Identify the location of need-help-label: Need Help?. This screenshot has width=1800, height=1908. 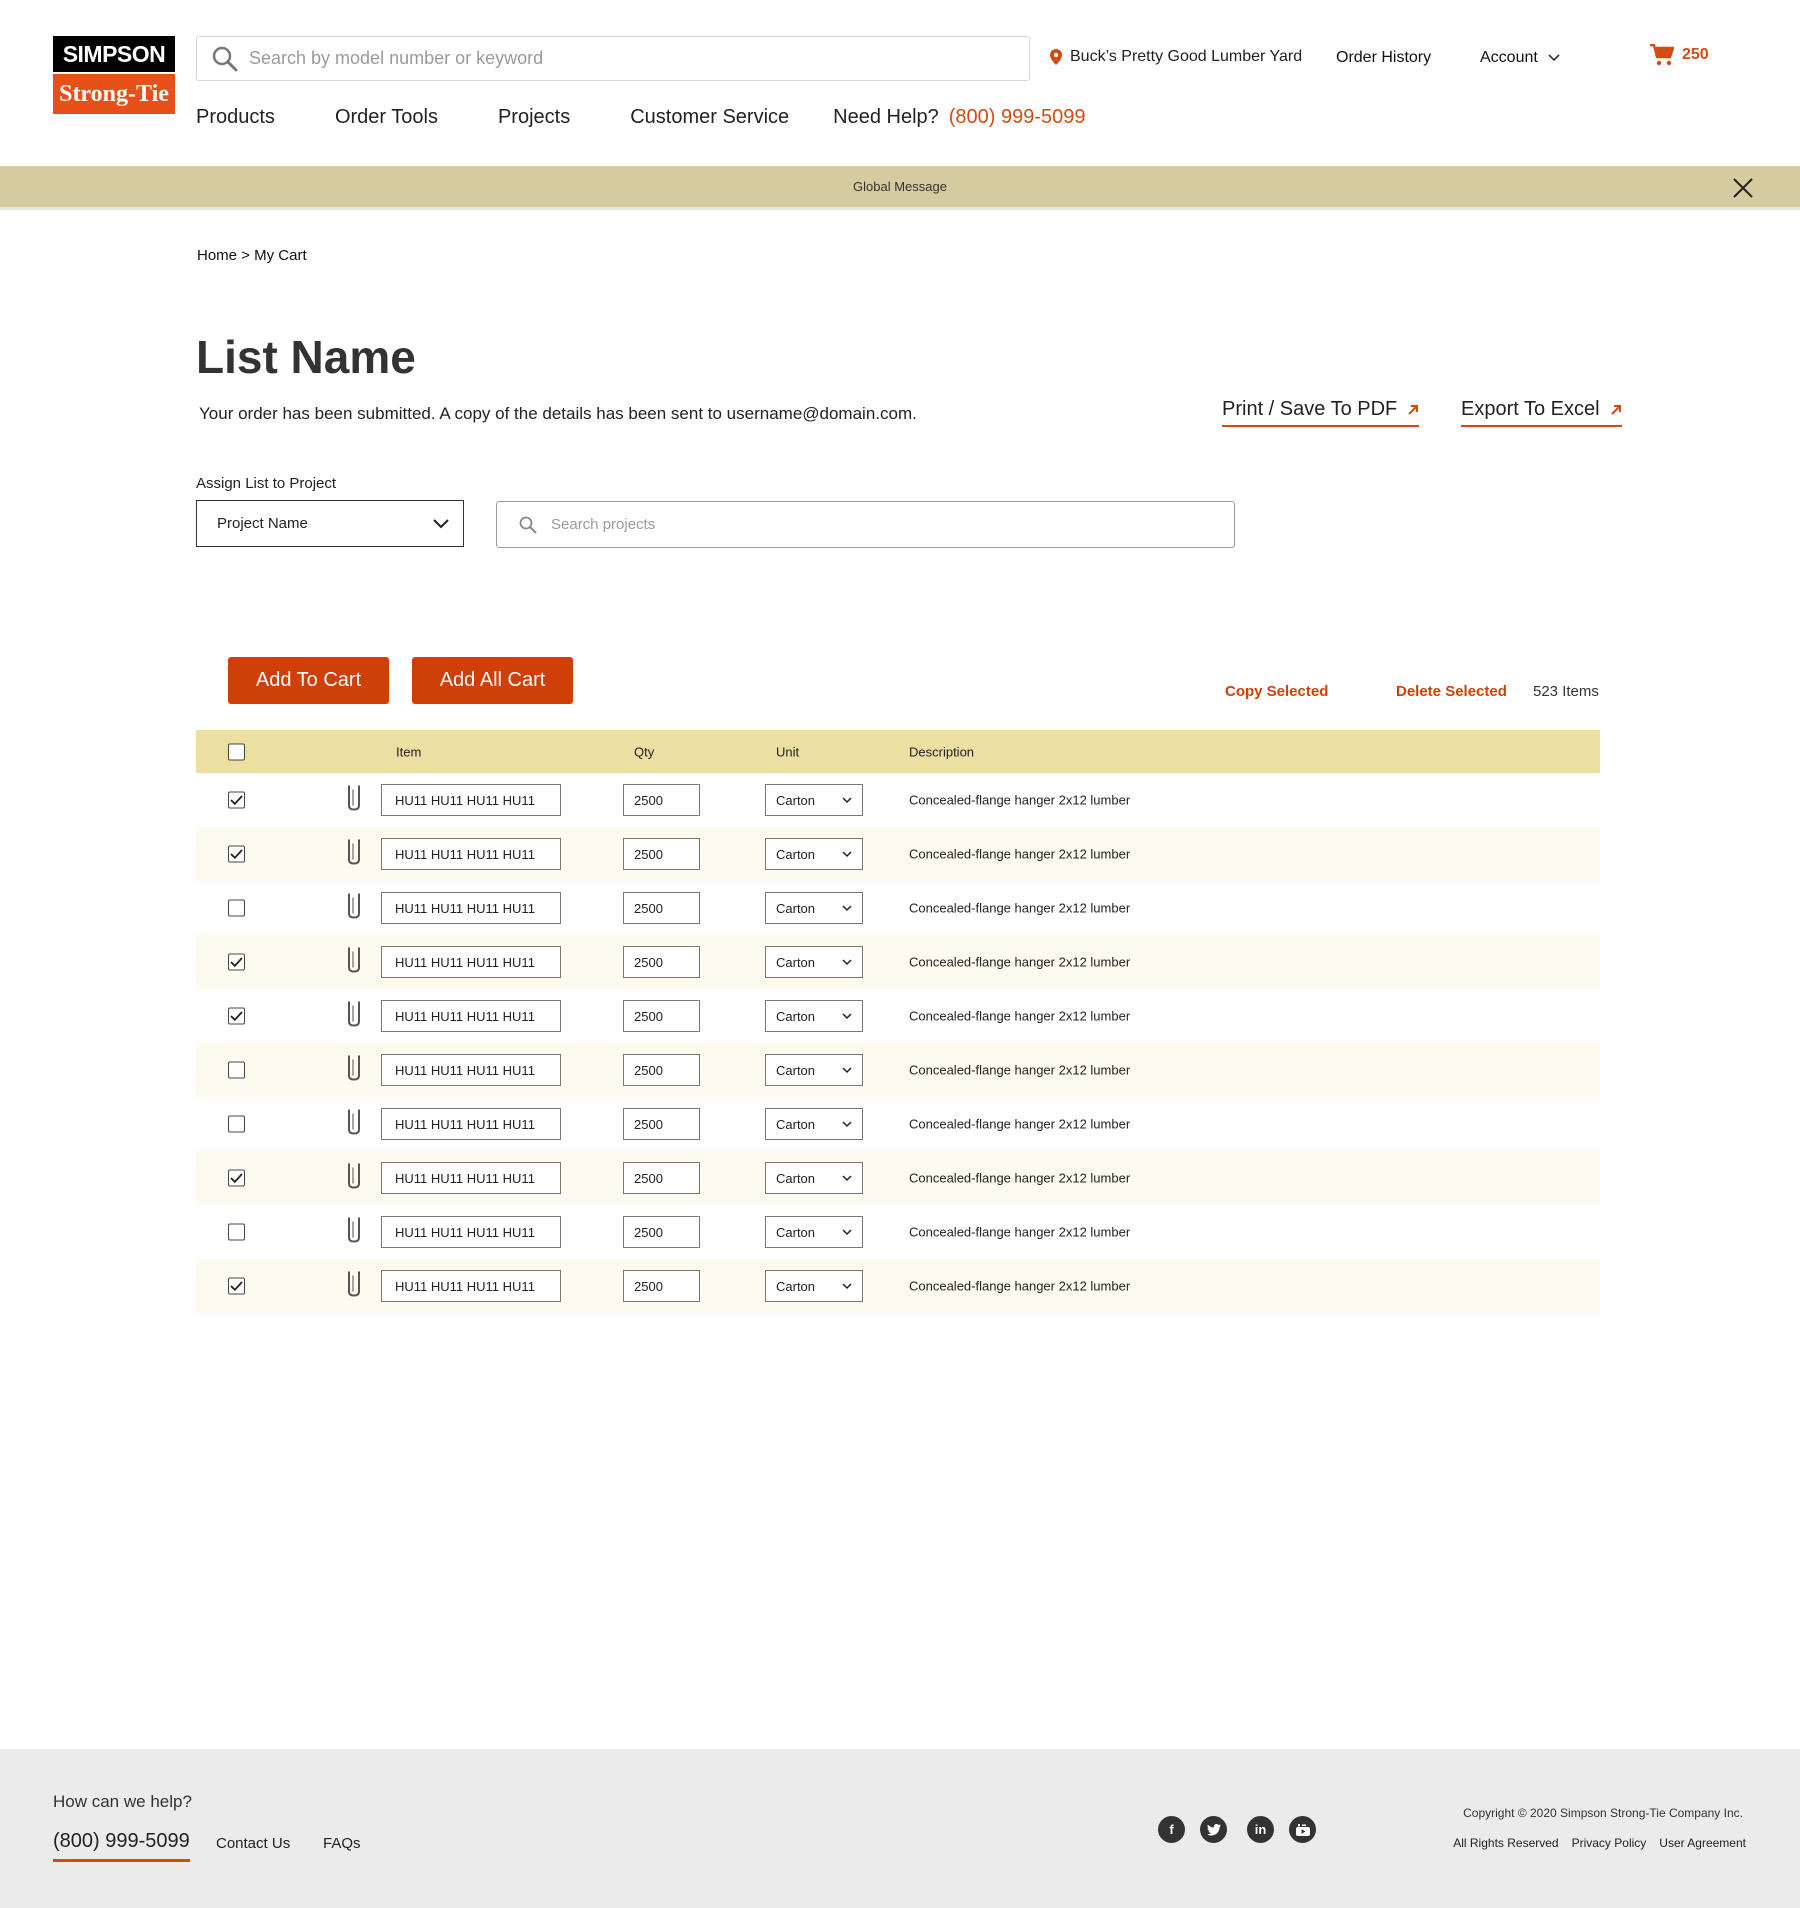
(886, 117).